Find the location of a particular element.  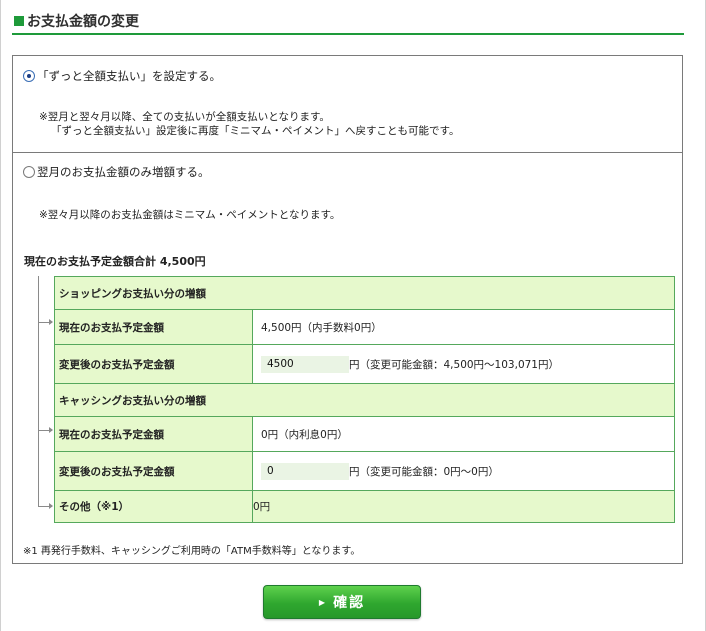

shopping-range-text: 円（変更可能金額：4,500円〜103,071円） is located at coordinates (454, 364).